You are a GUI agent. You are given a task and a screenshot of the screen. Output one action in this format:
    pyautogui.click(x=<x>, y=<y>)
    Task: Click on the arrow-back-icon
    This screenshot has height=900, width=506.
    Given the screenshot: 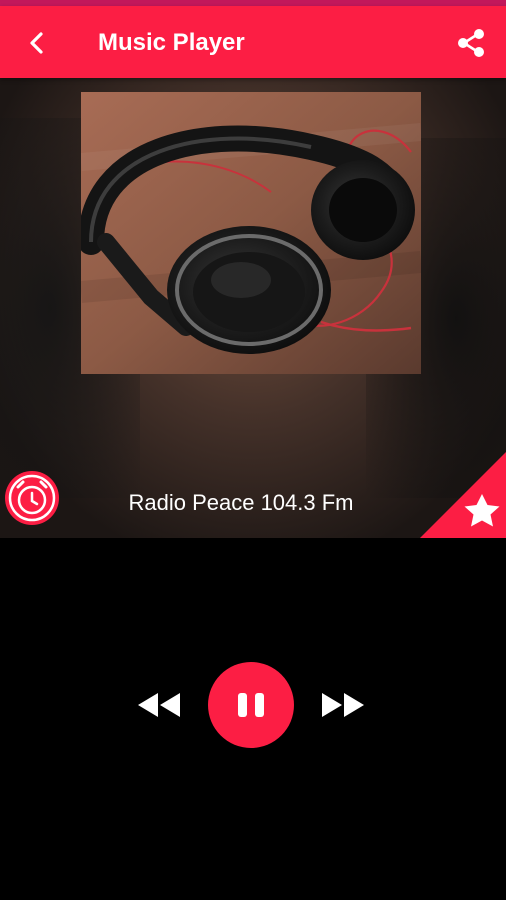 What is the action you would take?
    pyautogui.click(x=37, y=43)
    